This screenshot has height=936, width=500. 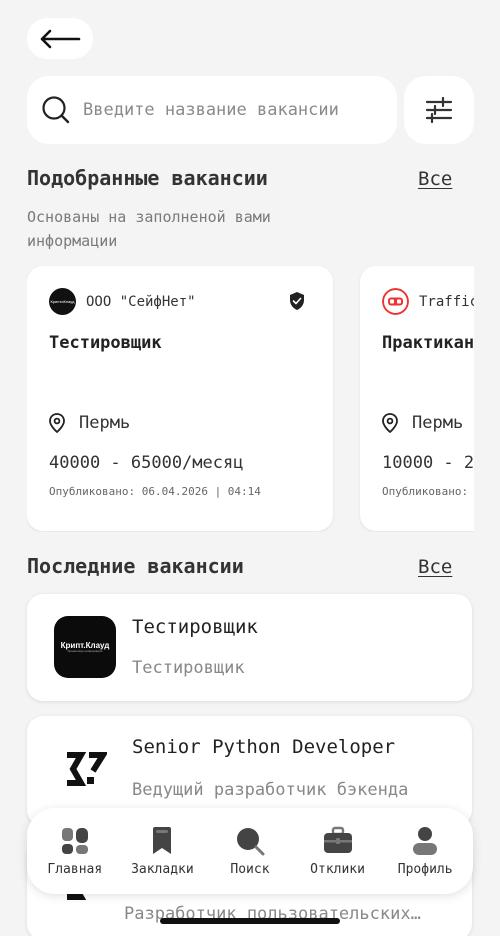 I want to click on bookmark-icon, so click(x=162, y=840).